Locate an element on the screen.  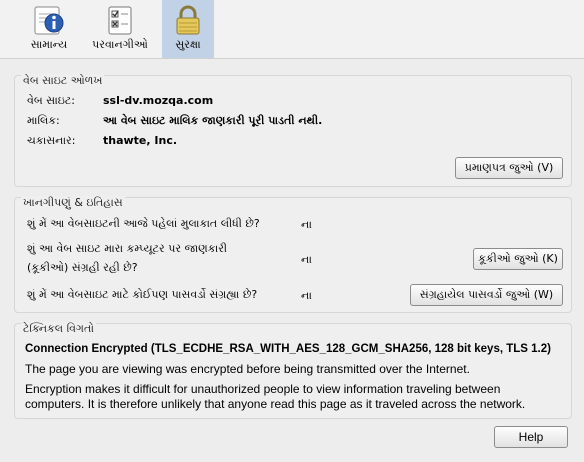
cookies-question-line1: શું આ વેબ સાઇટ મારા કમ્પ્યૂટર પર જાણકારી is located at coordinates (127, 248).